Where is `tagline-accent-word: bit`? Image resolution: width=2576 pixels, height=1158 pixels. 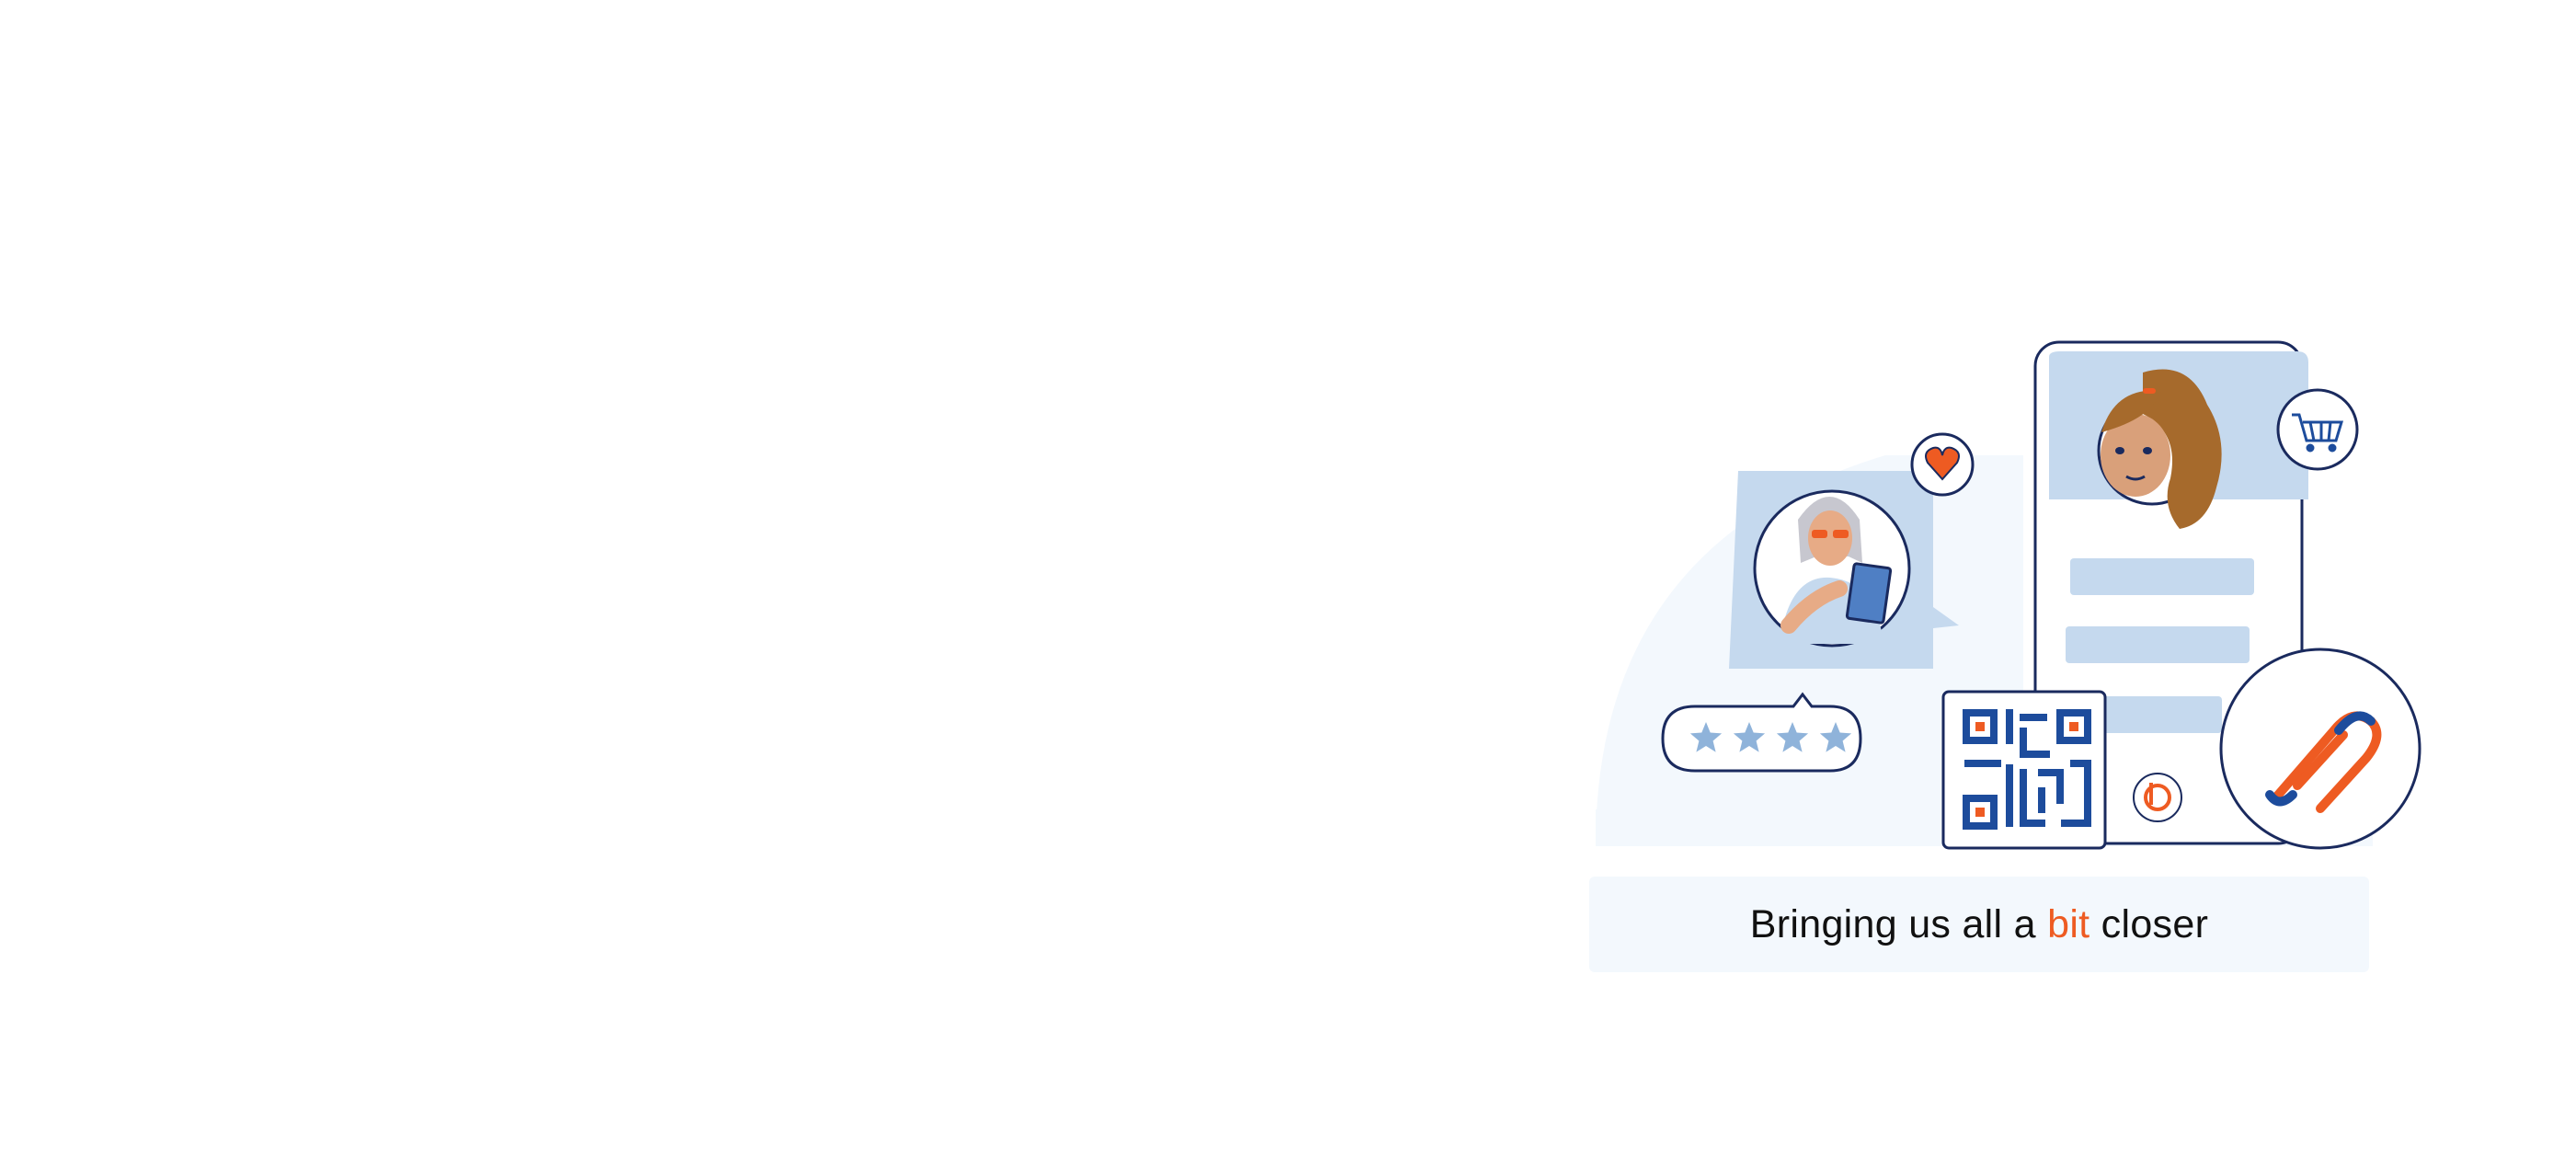
tagline-accent-word: bit is located at coordinates (2068, 923).